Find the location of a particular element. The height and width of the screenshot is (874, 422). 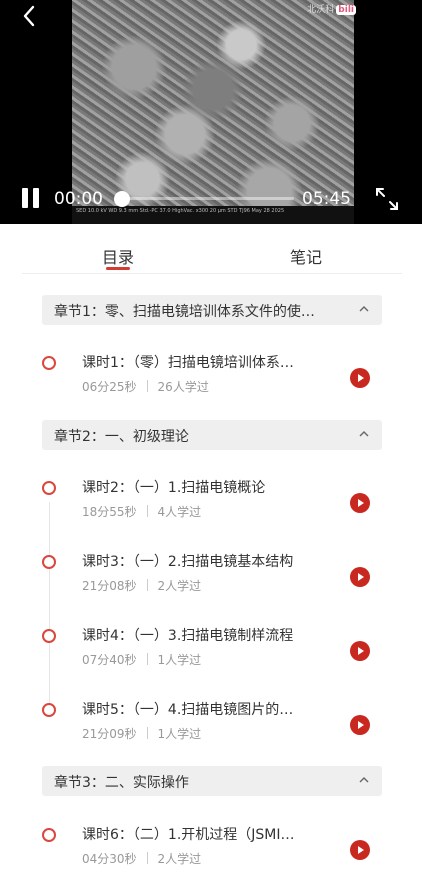

tab-active-indicator is located at coordinates (118, 268).